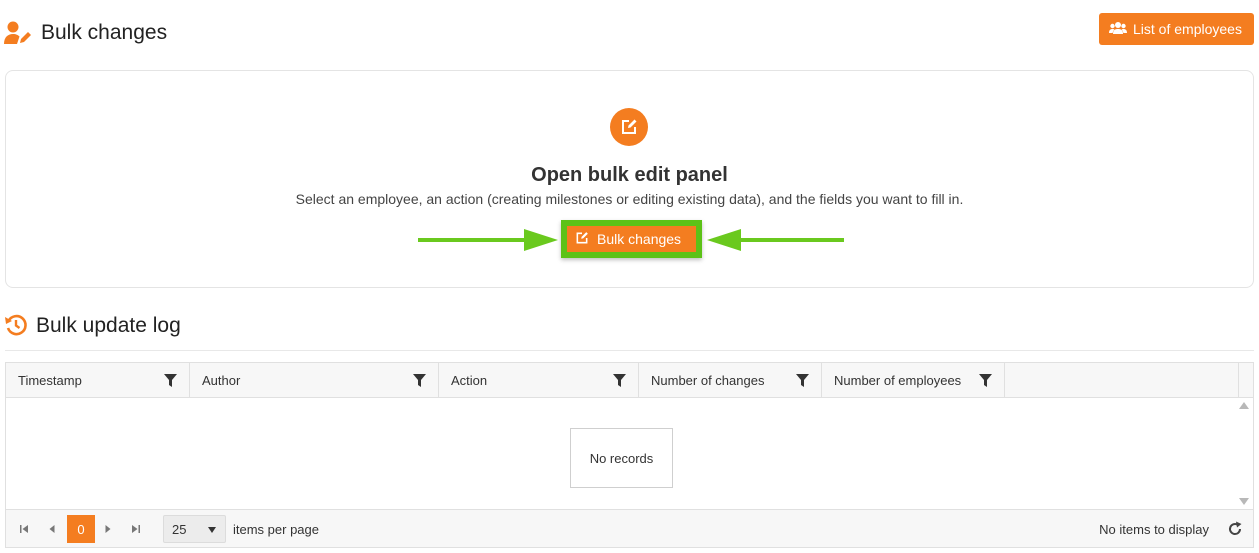  What do you see at coordinates (1235, 531) in the screenshot?
I see `refresh-icon` at bounding box center [1235, 531].